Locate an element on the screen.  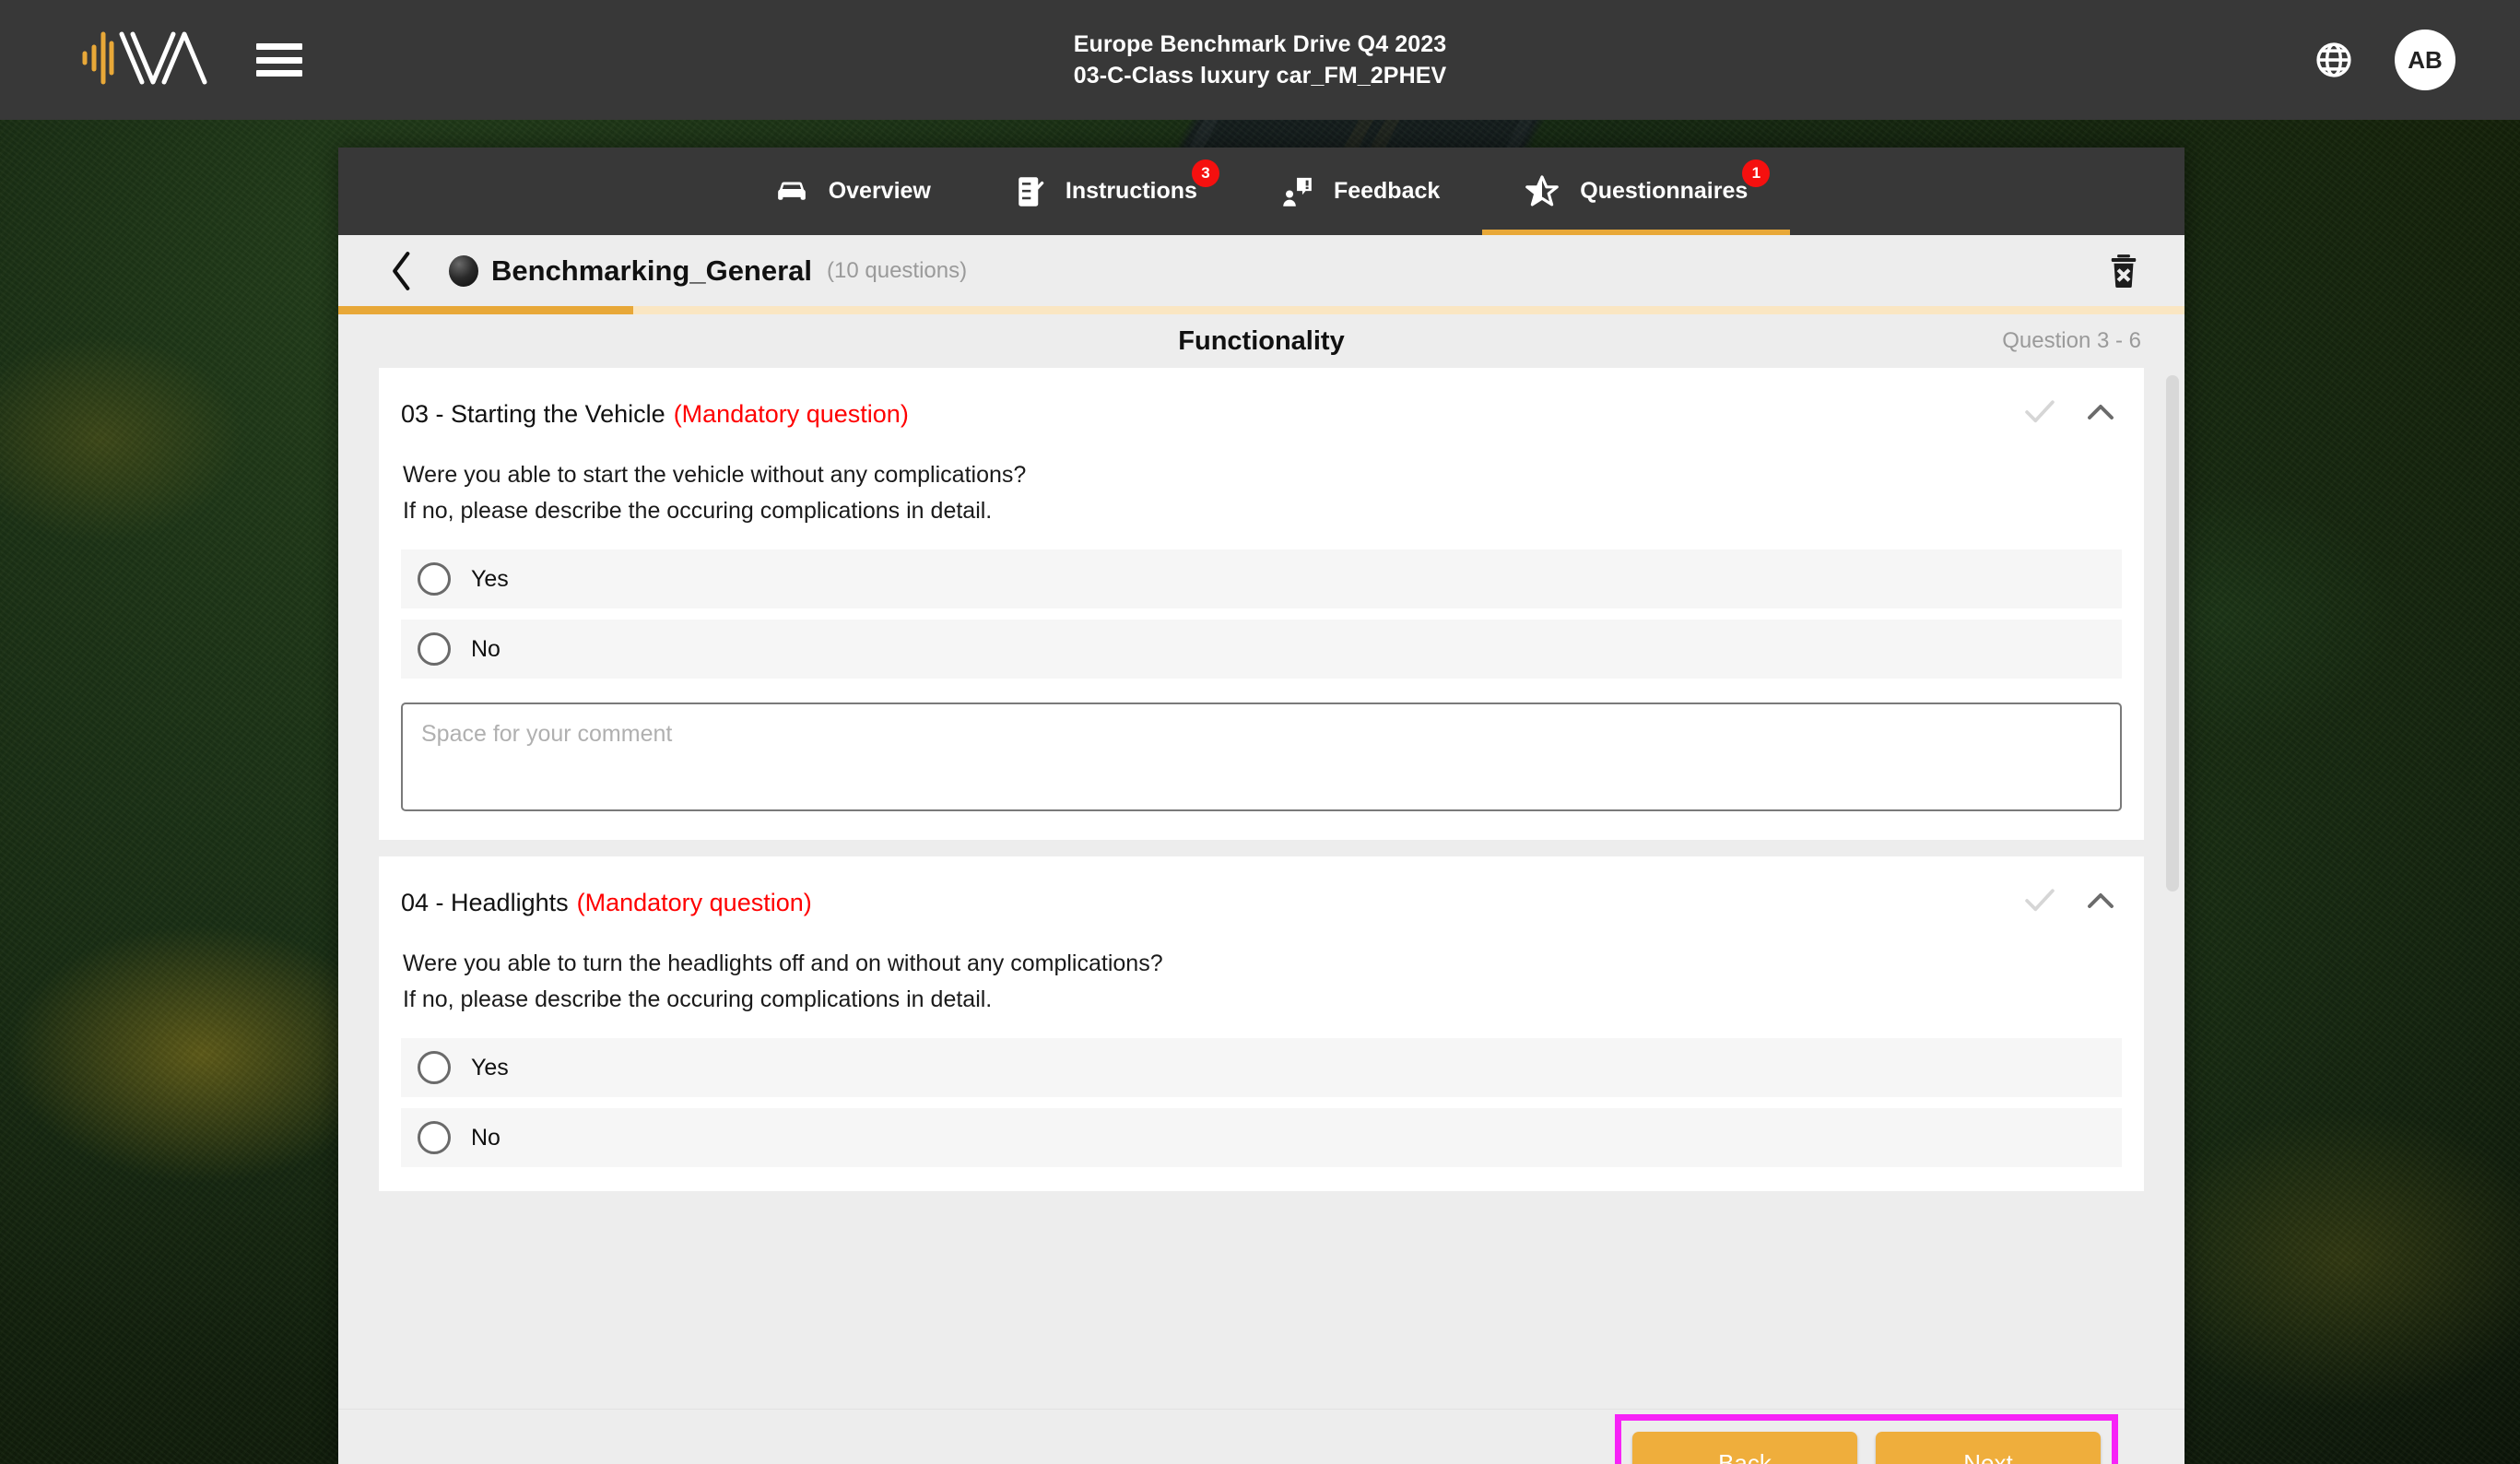
tab-instructions-badge: 3 is located at coordinates (1205, 173).